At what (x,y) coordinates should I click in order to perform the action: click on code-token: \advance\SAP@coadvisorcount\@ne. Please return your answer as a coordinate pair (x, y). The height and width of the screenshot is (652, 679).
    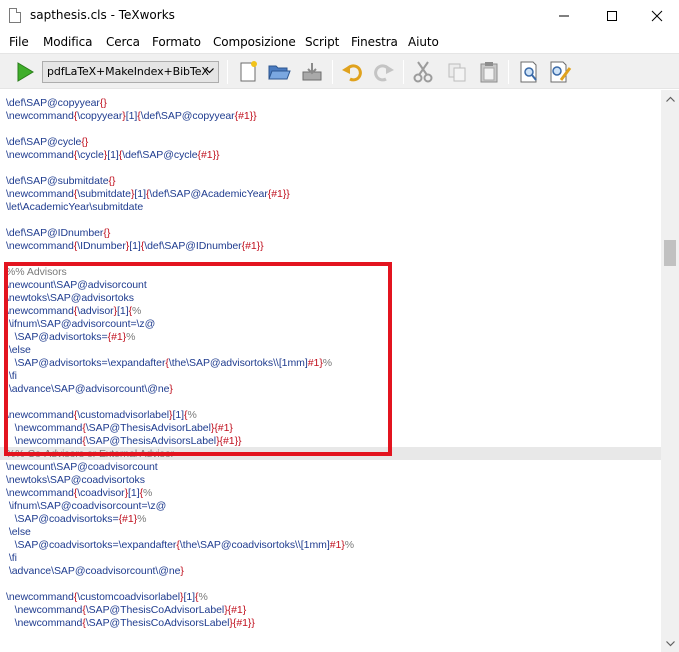
    Looking at the image, I should click on (94, 571).